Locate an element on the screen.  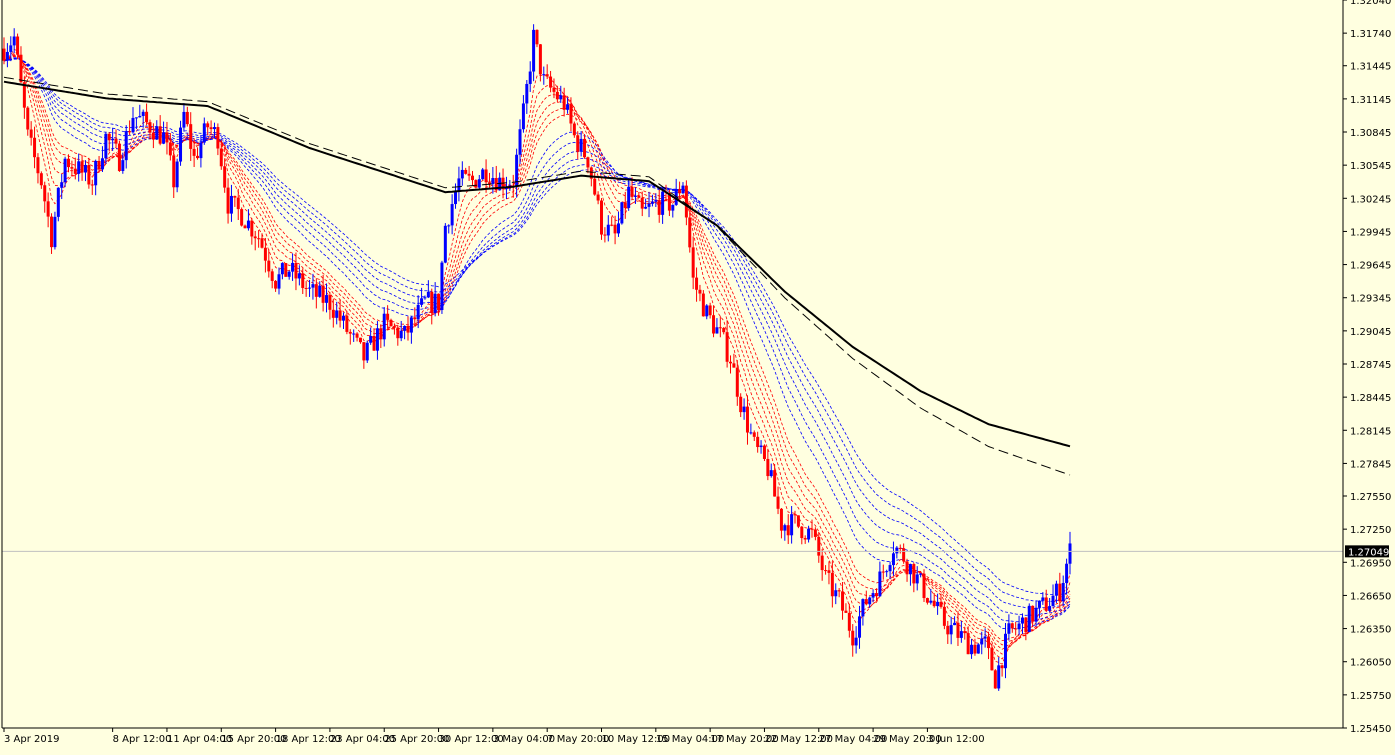
y-tick-label: 1.31740 is located at coordinates (1370, 34).